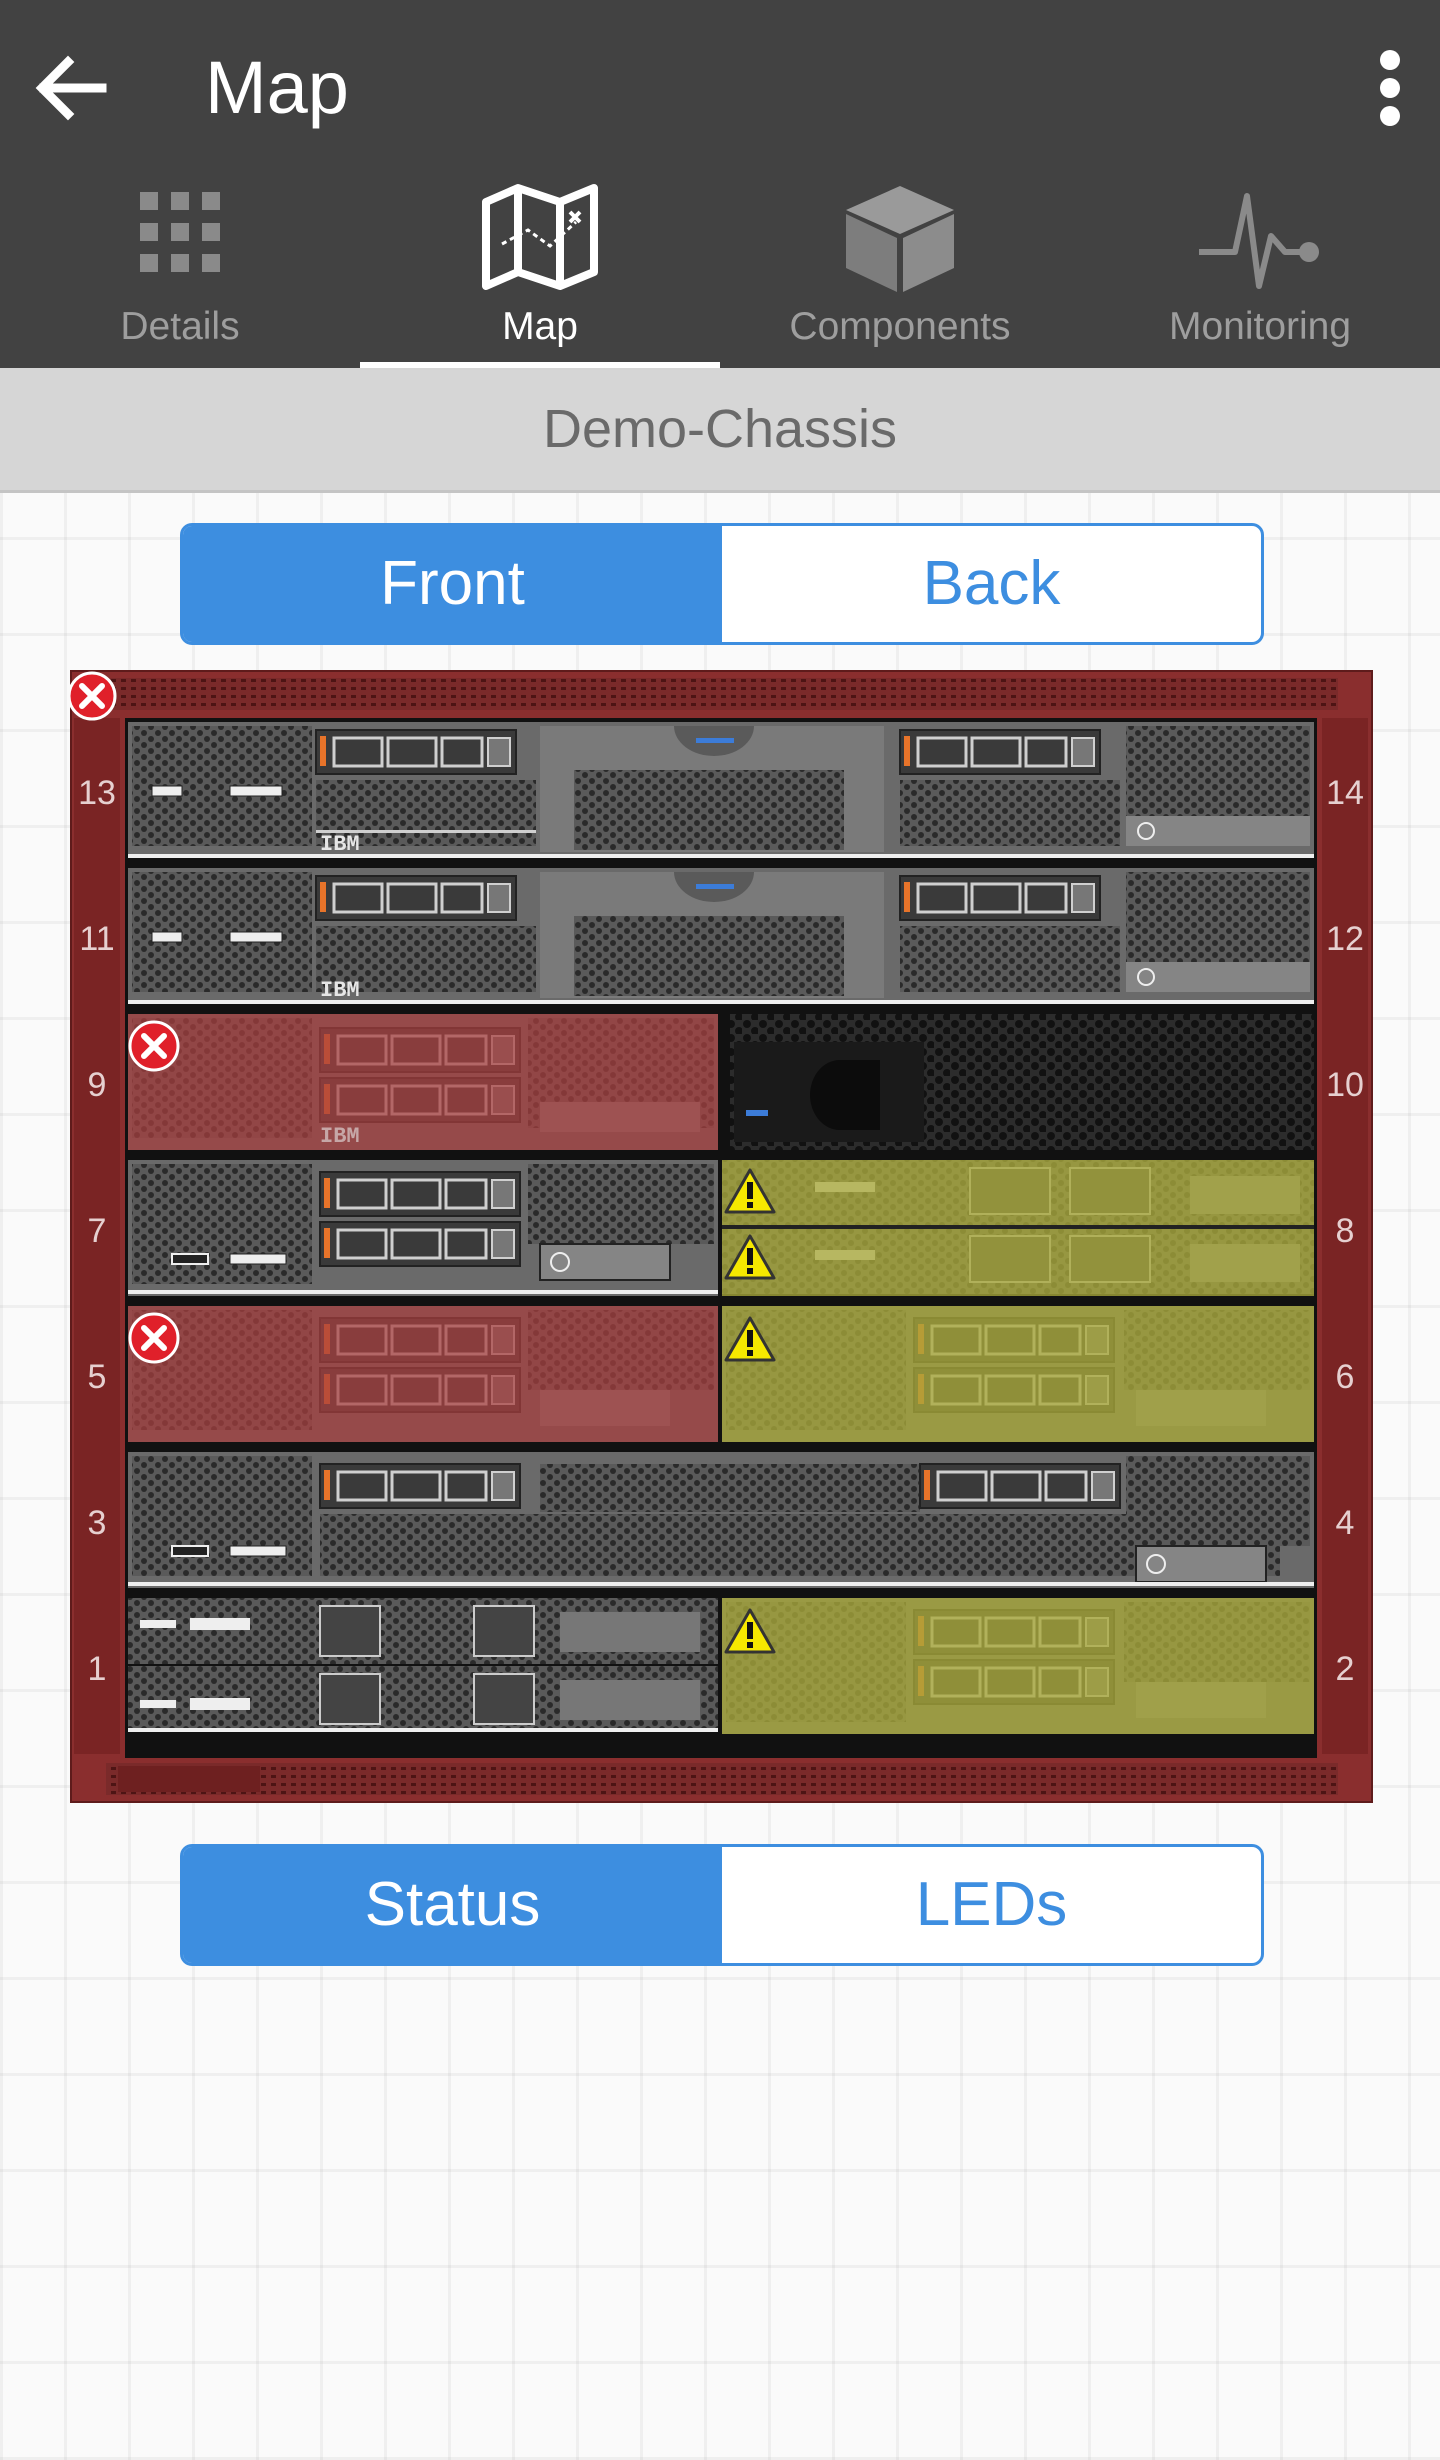 This screenshot has height=2460, width=1440. What do you see at coordinates (991, 1905) in the screenshot?
I see `leds-mode-button: LEDs` at bounding box center [991, 1905].